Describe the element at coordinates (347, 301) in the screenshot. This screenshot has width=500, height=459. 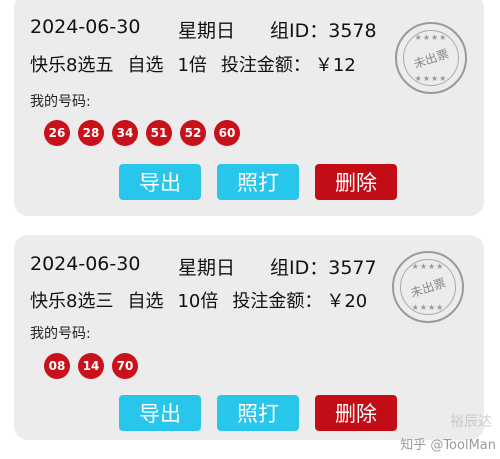
I see `ticket-amount: ￥20` at that location.